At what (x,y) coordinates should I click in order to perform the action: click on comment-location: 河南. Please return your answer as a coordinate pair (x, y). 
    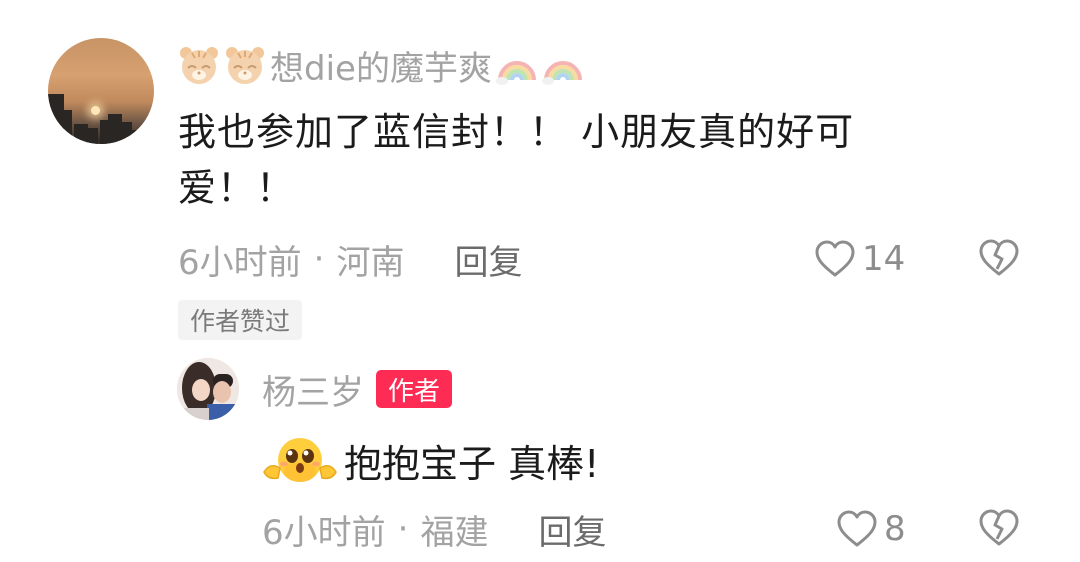
    Looking at the image, I should click on (370, 262).